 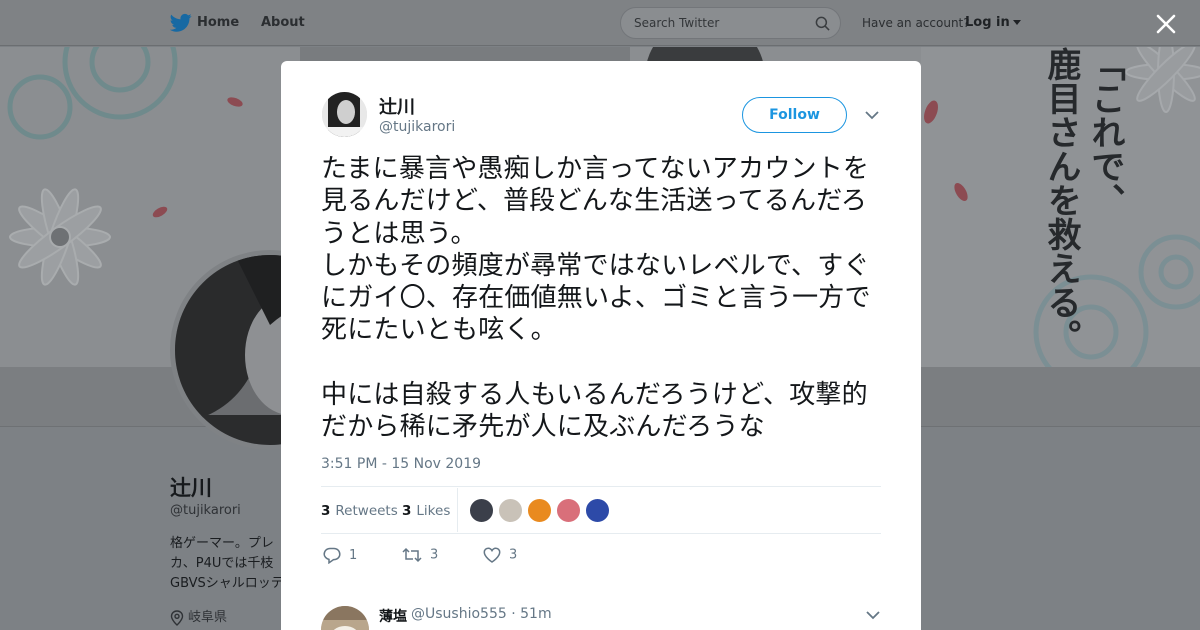 What do you see at coordinates (397, 106) in the screenshot?
I see `tweet-author-name: 辻川` at bounding box center [397, 106].